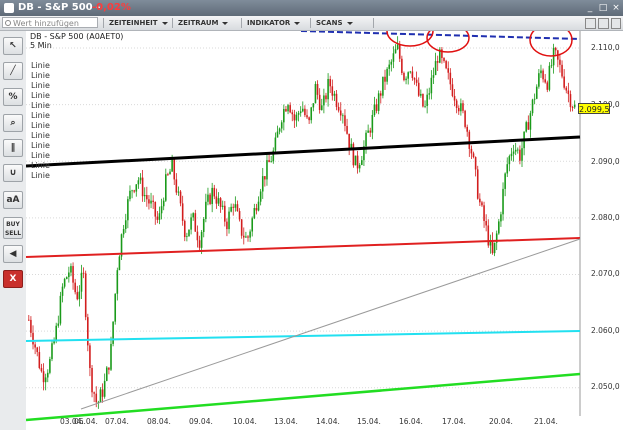 The height and width of the screenshot is (430, 623). What do you see at coordinates (277, 23) in the screenshot?
I see `menu-indikator: INDIKATOR` at bounding box center [277, 23].